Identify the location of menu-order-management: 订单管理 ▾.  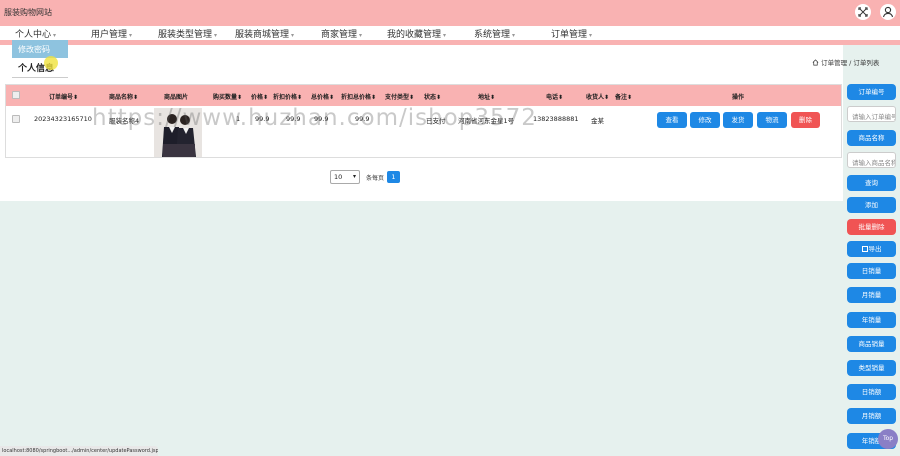
(571, 33).